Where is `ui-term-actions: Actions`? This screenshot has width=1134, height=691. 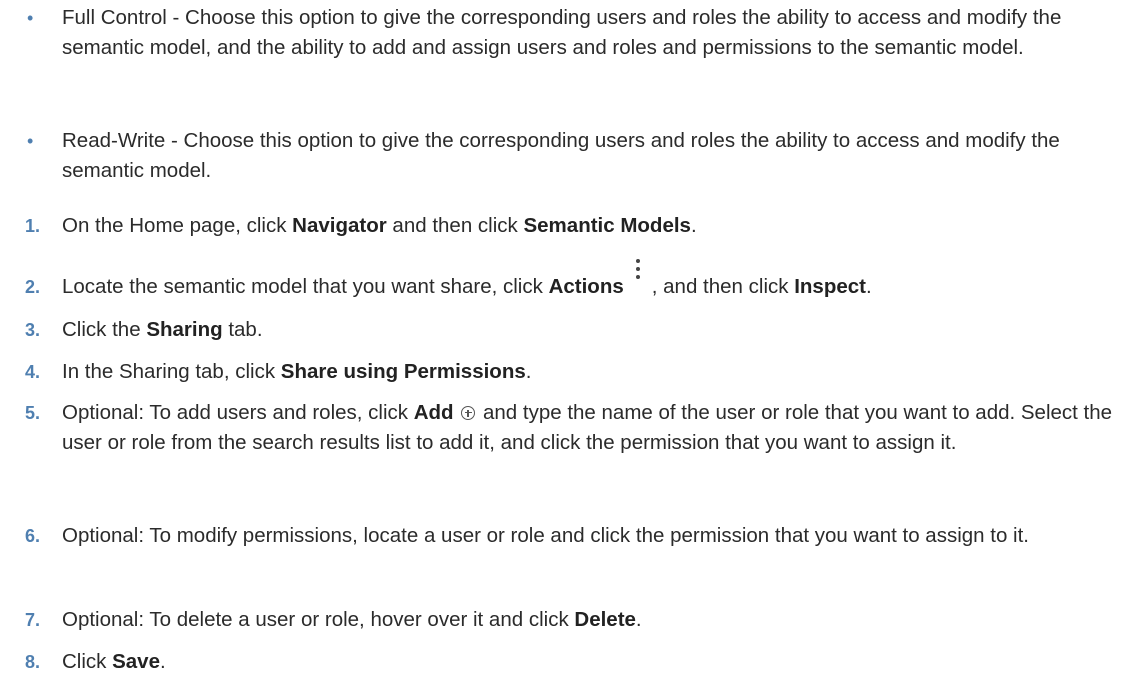 ui-term-actions: Actions is located at coordinates (586, 286).